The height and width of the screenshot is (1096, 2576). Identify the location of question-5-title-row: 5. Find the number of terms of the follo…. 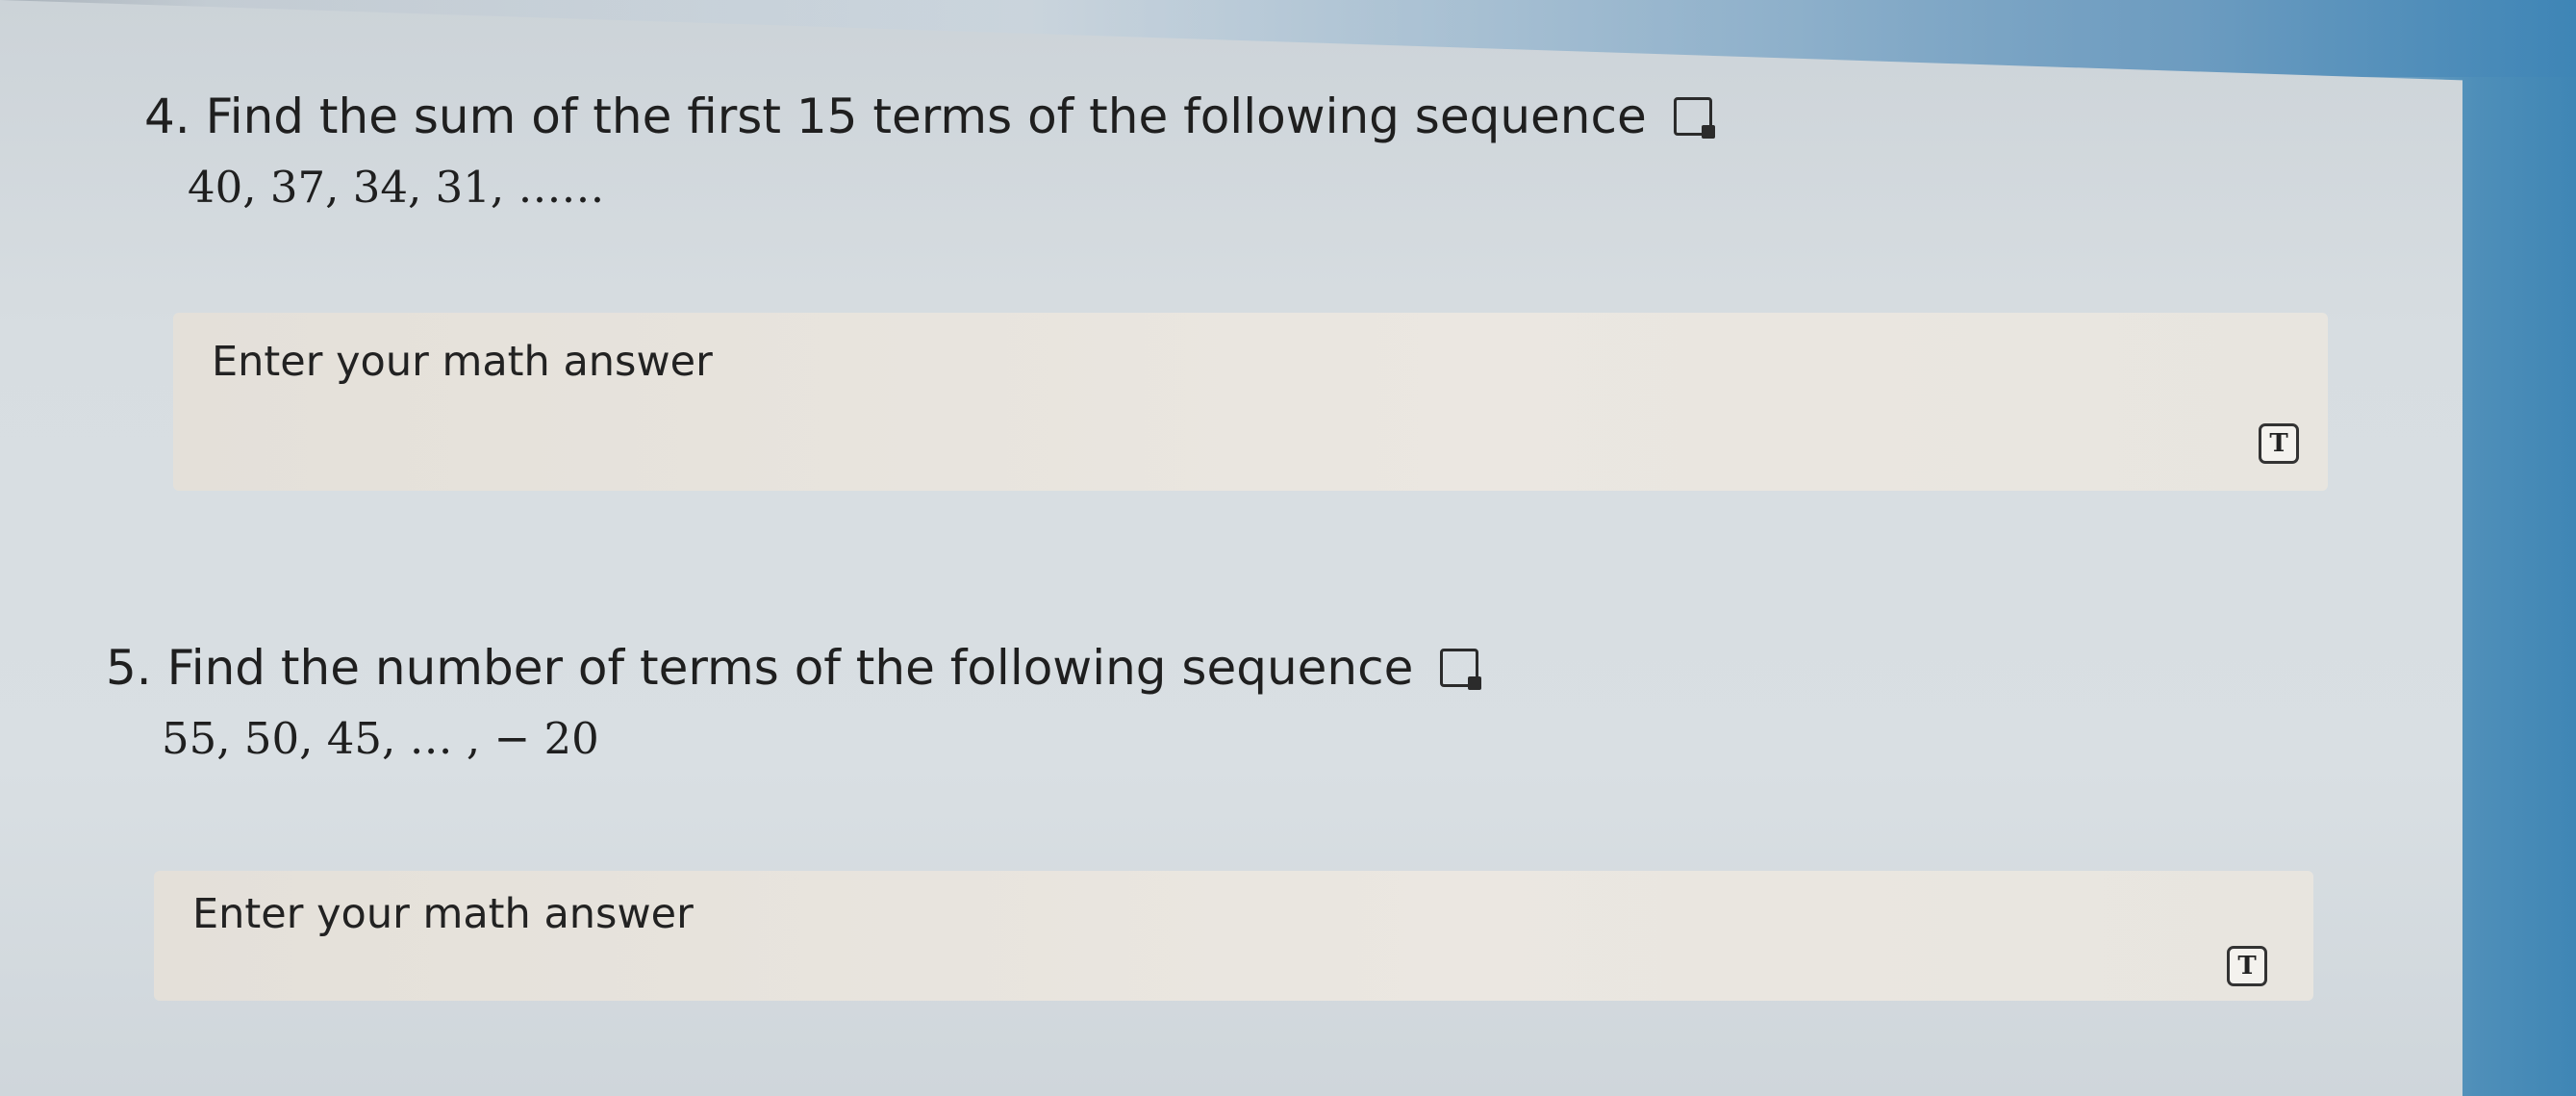
(794, 668).